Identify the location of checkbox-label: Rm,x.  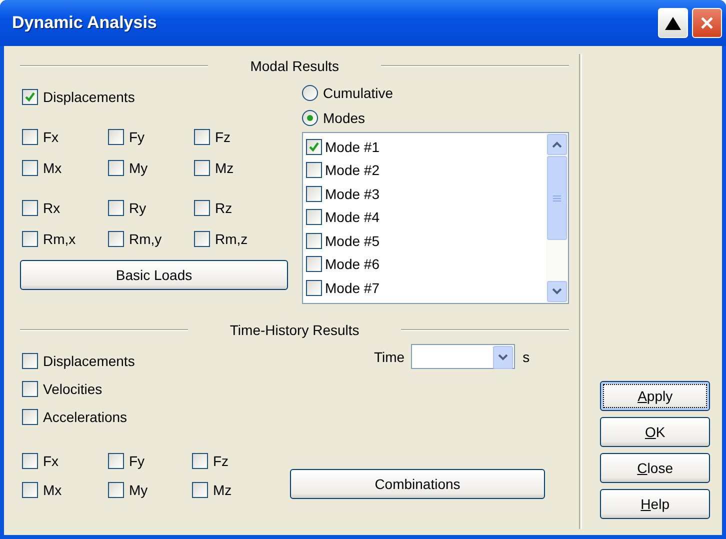
(59, 239).